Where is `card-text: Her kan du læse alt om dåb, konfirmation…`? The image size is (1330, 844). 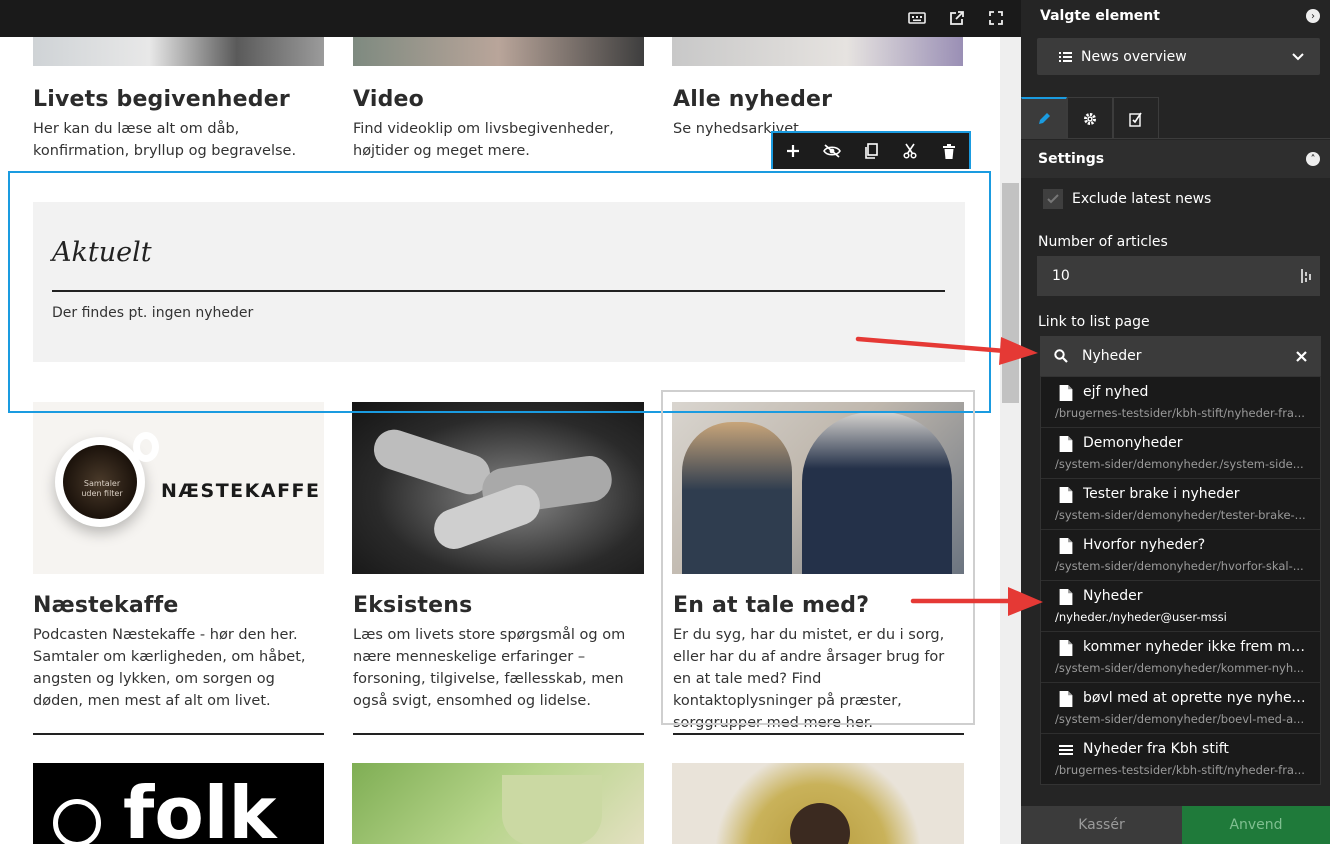 card-text: Her kan du læse alt om dåb, konfirmation… is located at coordinates (165, 140).